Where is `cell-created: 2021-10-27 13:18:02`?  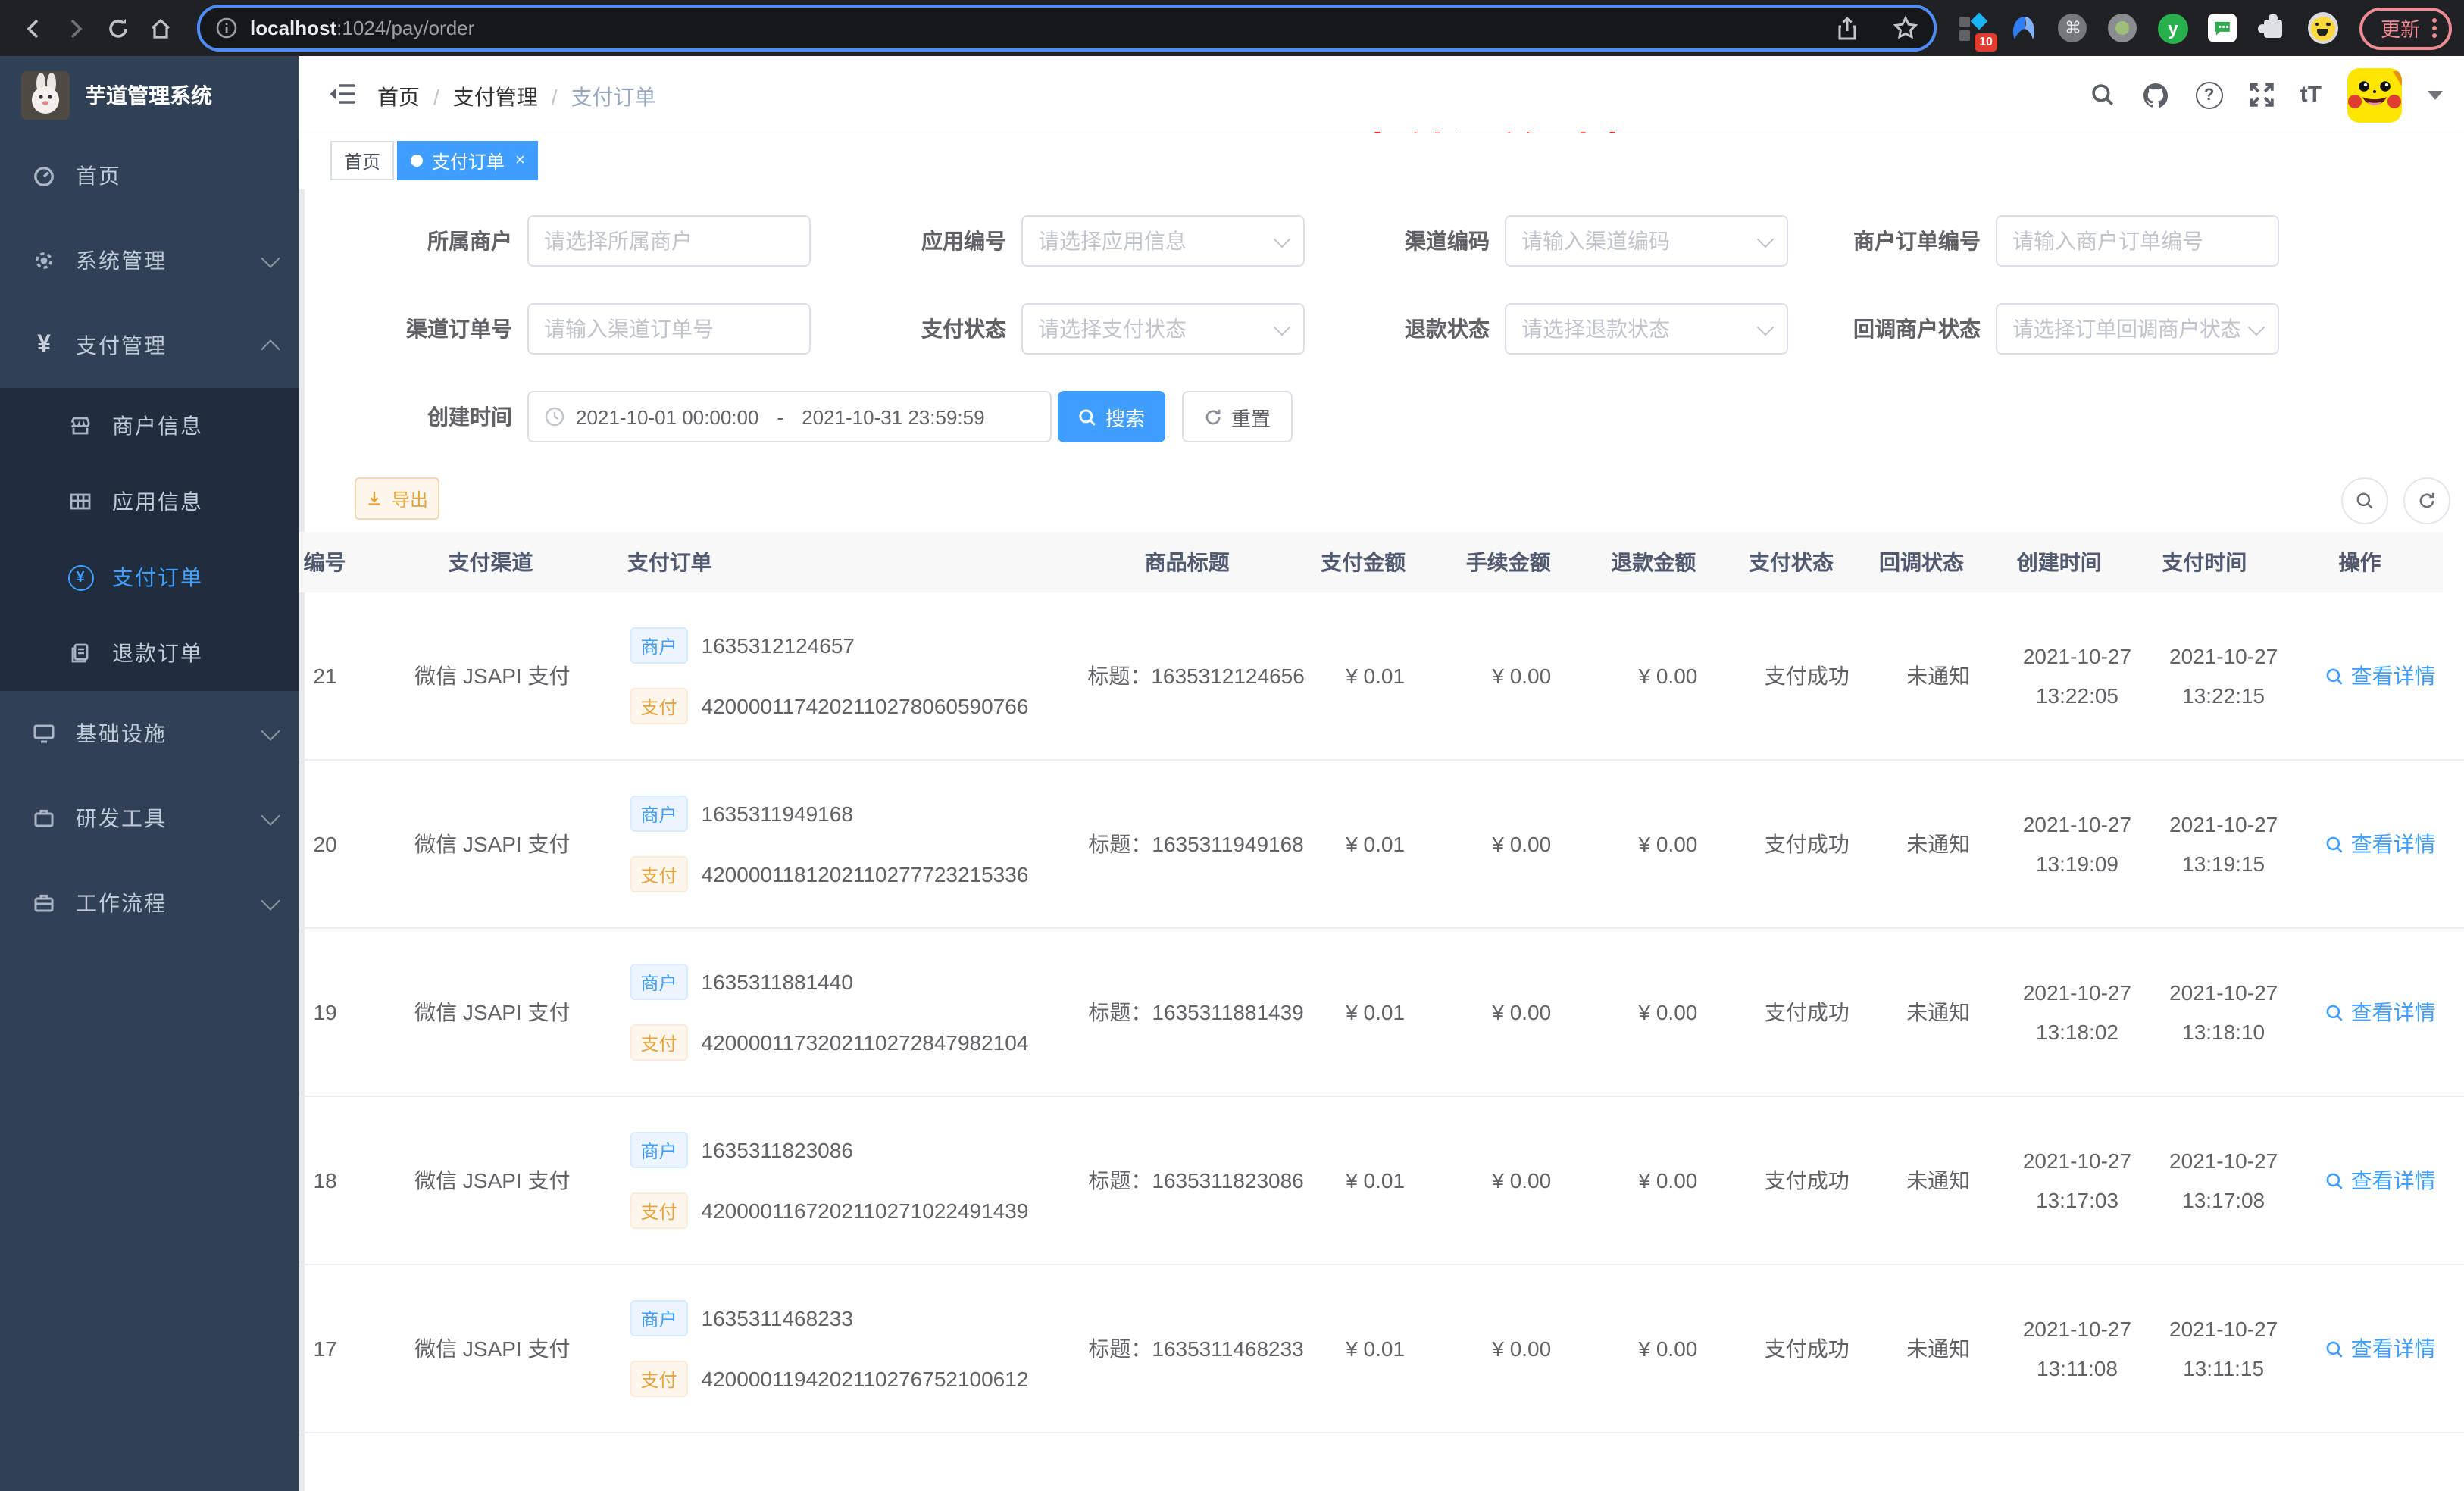 cell-created: 2021-10-27 13:18:02 is located at coordinates (2077, 1012).